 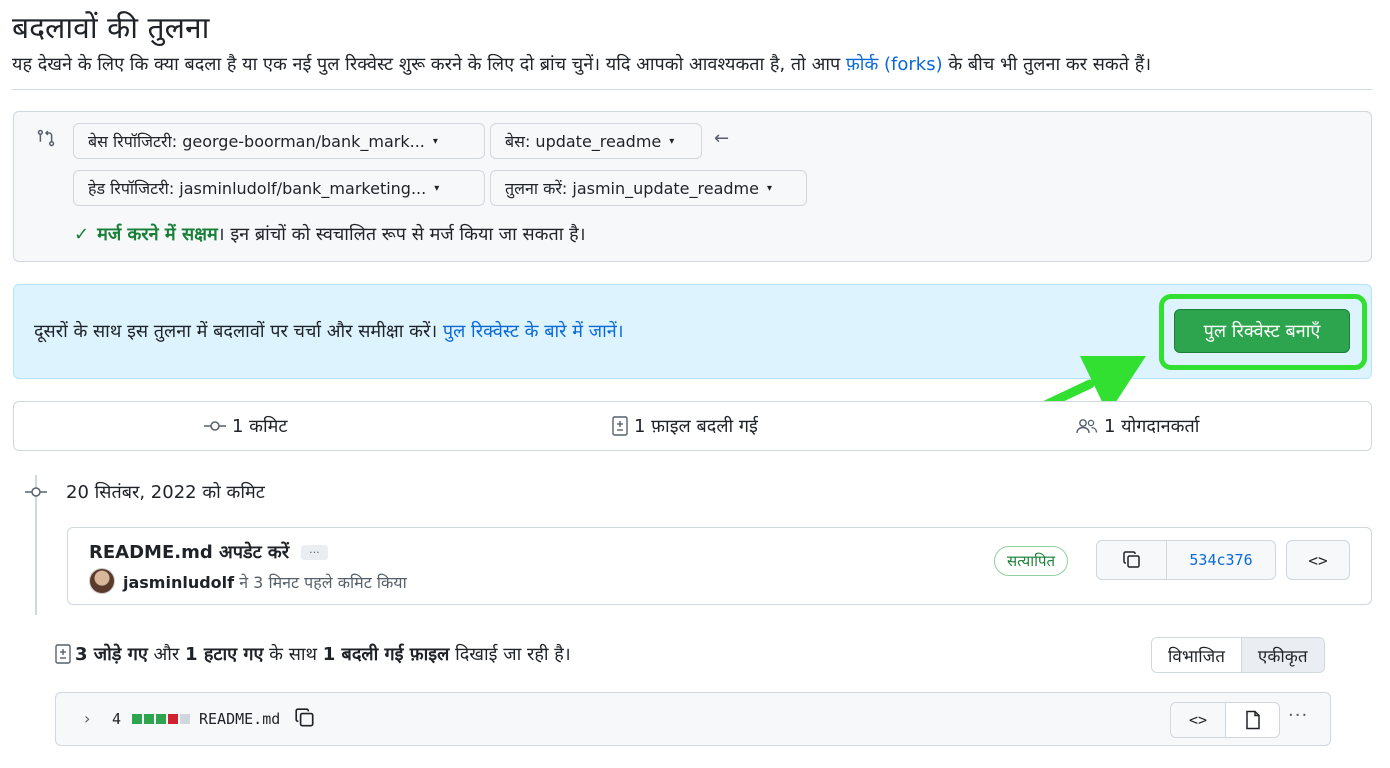 What do you see at coordinates (293, 654) in the screenshot?
I see `summary-with: के साथ` at bounding box center [293, 654].